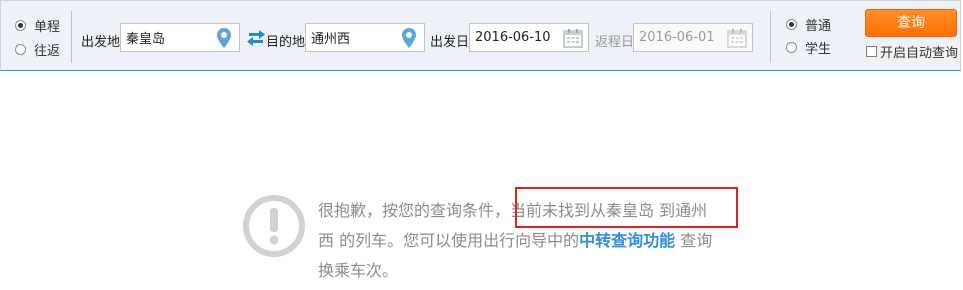  What do you see at coordinates (677, 37) in the screenshot?
I see `return-date-value: 2016-06-01` at bounding box center [677, 37].